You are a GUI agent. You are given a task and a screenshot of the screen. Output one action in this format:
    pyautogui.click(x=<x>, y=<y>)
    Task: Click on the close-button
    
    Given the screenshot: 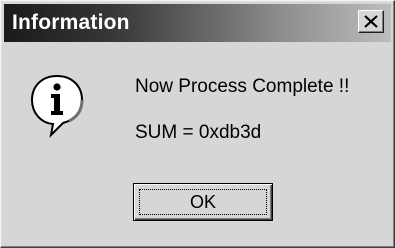 What is the action you would take?
    pyautogui.click(x=371, y=21)
    